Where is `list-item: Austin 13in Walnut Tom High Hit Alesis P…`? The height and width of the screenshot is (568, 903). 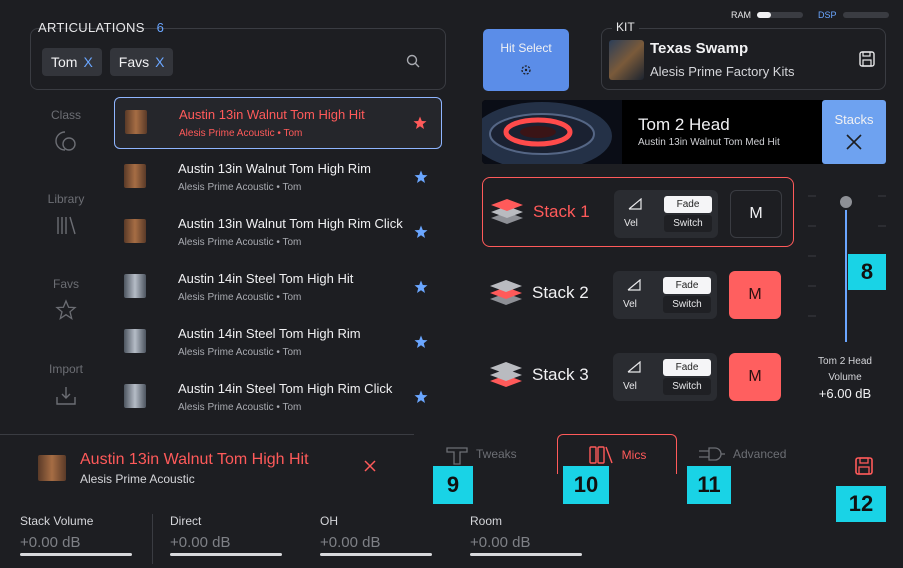 list-item: Austin 13in Walnut Tom High Hit Alesis P… is located at coordinates (278, 123).